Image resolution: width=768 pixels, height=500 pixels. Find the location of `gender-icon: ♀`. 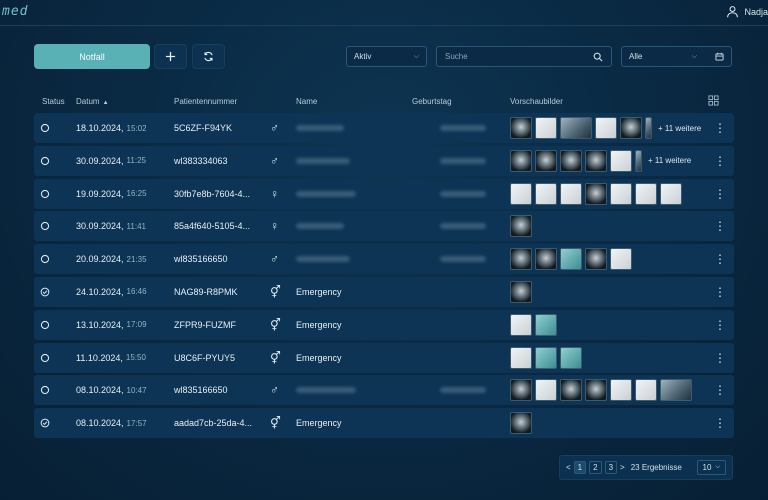

gender-icon: ♀ is located at coordinates (274, 193).